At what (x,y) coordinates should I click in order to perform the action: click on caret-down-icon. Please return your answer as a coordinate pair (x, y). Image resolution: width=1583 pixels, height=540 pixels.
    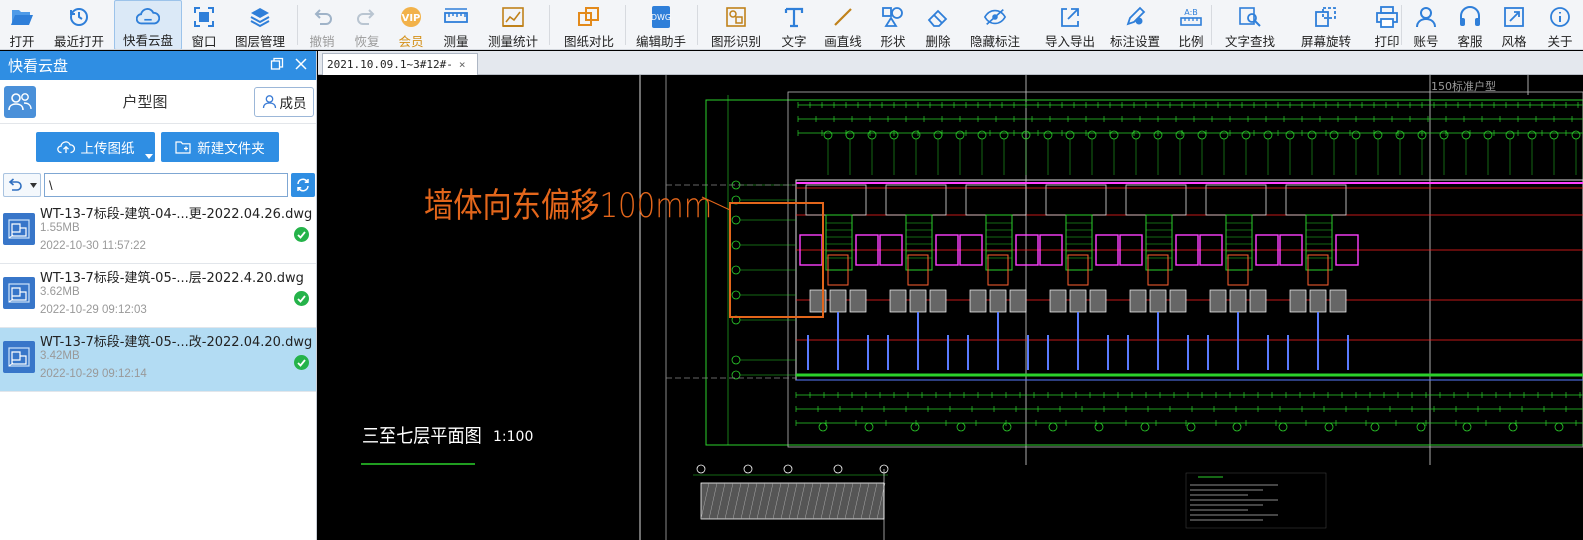
    Looking at the image, I should click on (33, 185).